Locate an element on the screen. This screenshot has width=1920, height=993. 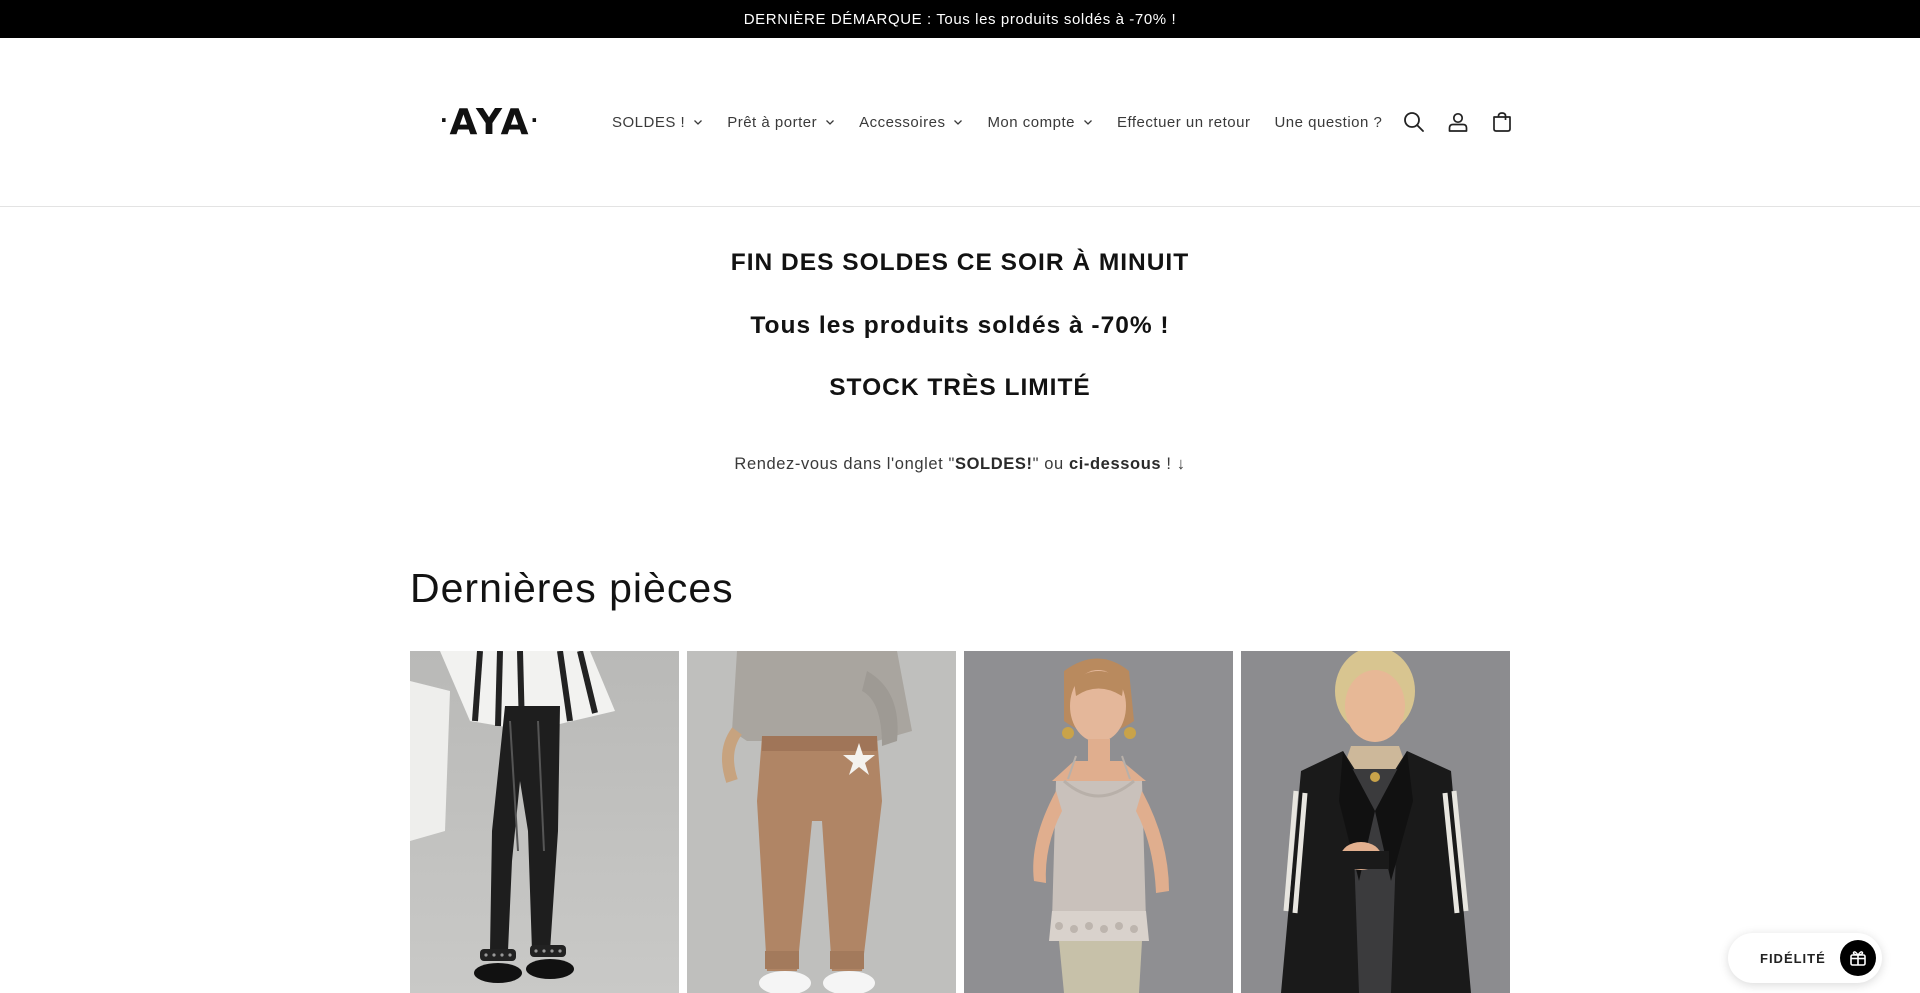
nav-item-label: Mon compte is located at coordinates (1031, 122).